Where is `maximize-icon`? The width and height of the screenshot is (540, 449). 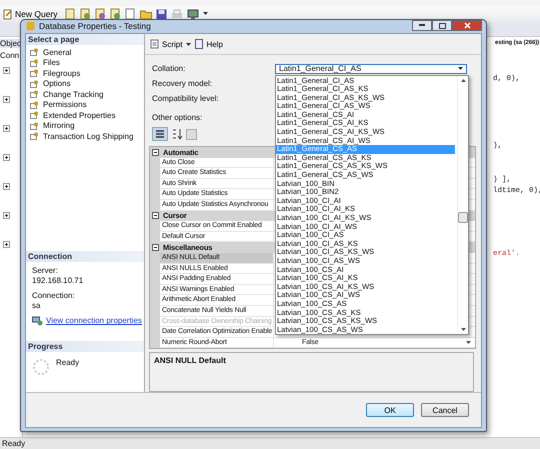
maximize-icon is located at coordinates (442, 25).